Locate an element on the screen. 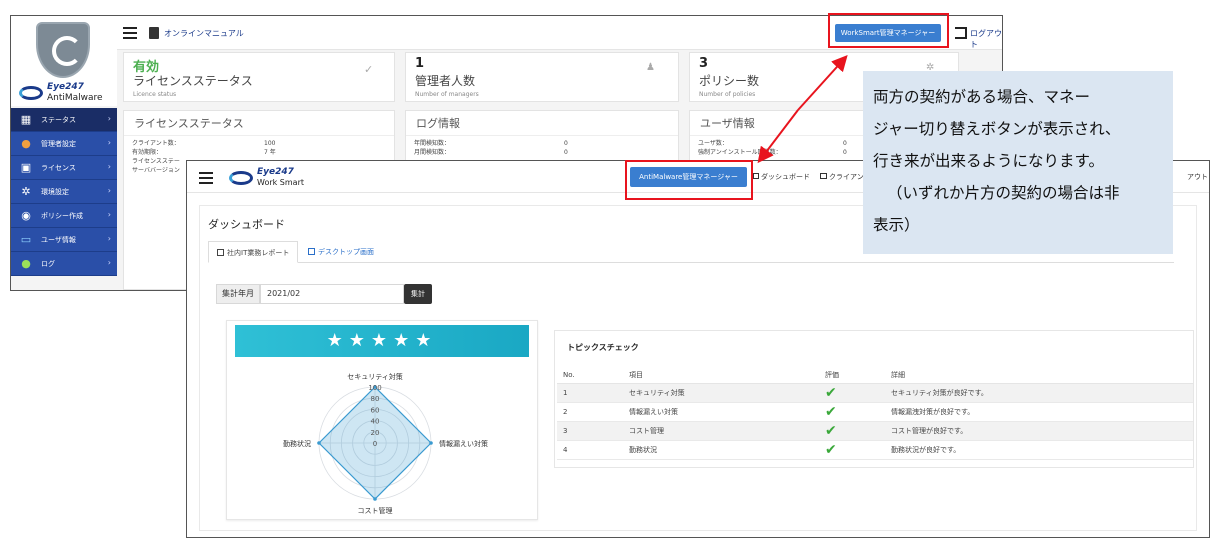  callout-line: ジャー切り替えボタンが表示され、 is located at coordinates (997, 129).